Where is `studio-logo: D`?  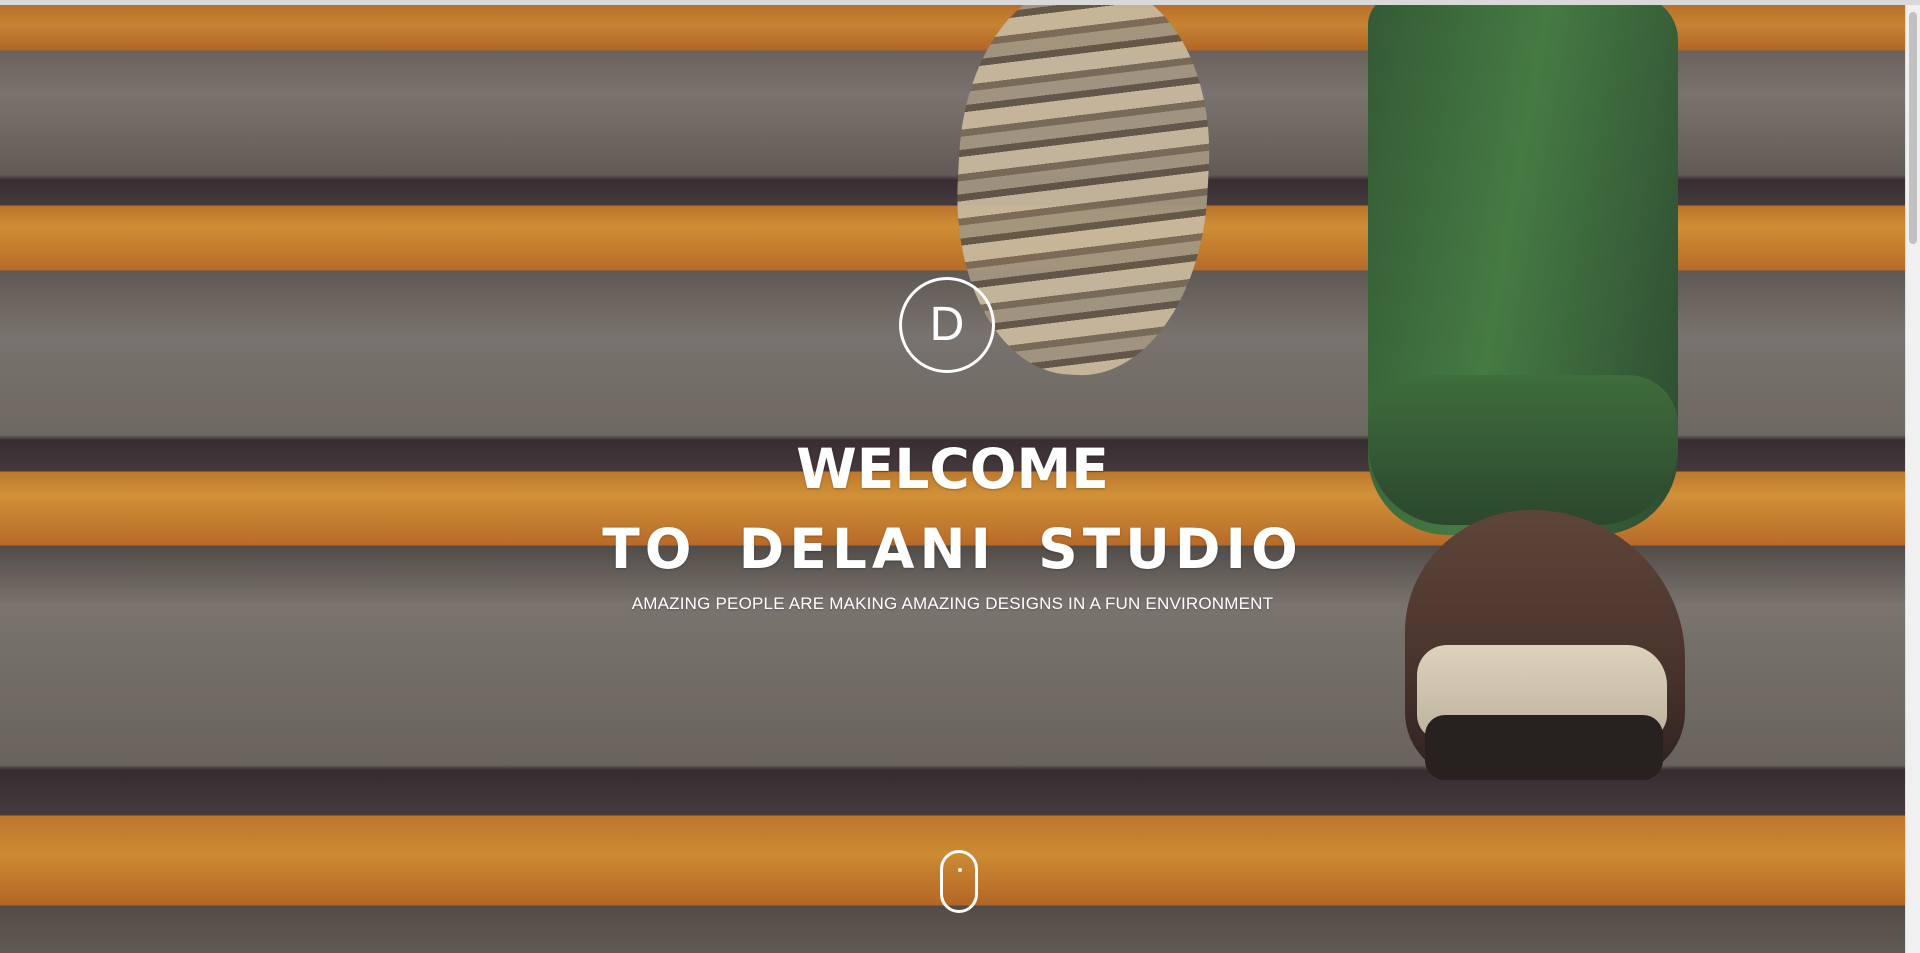
studio-logo: D is located at coordinates (947, 325).